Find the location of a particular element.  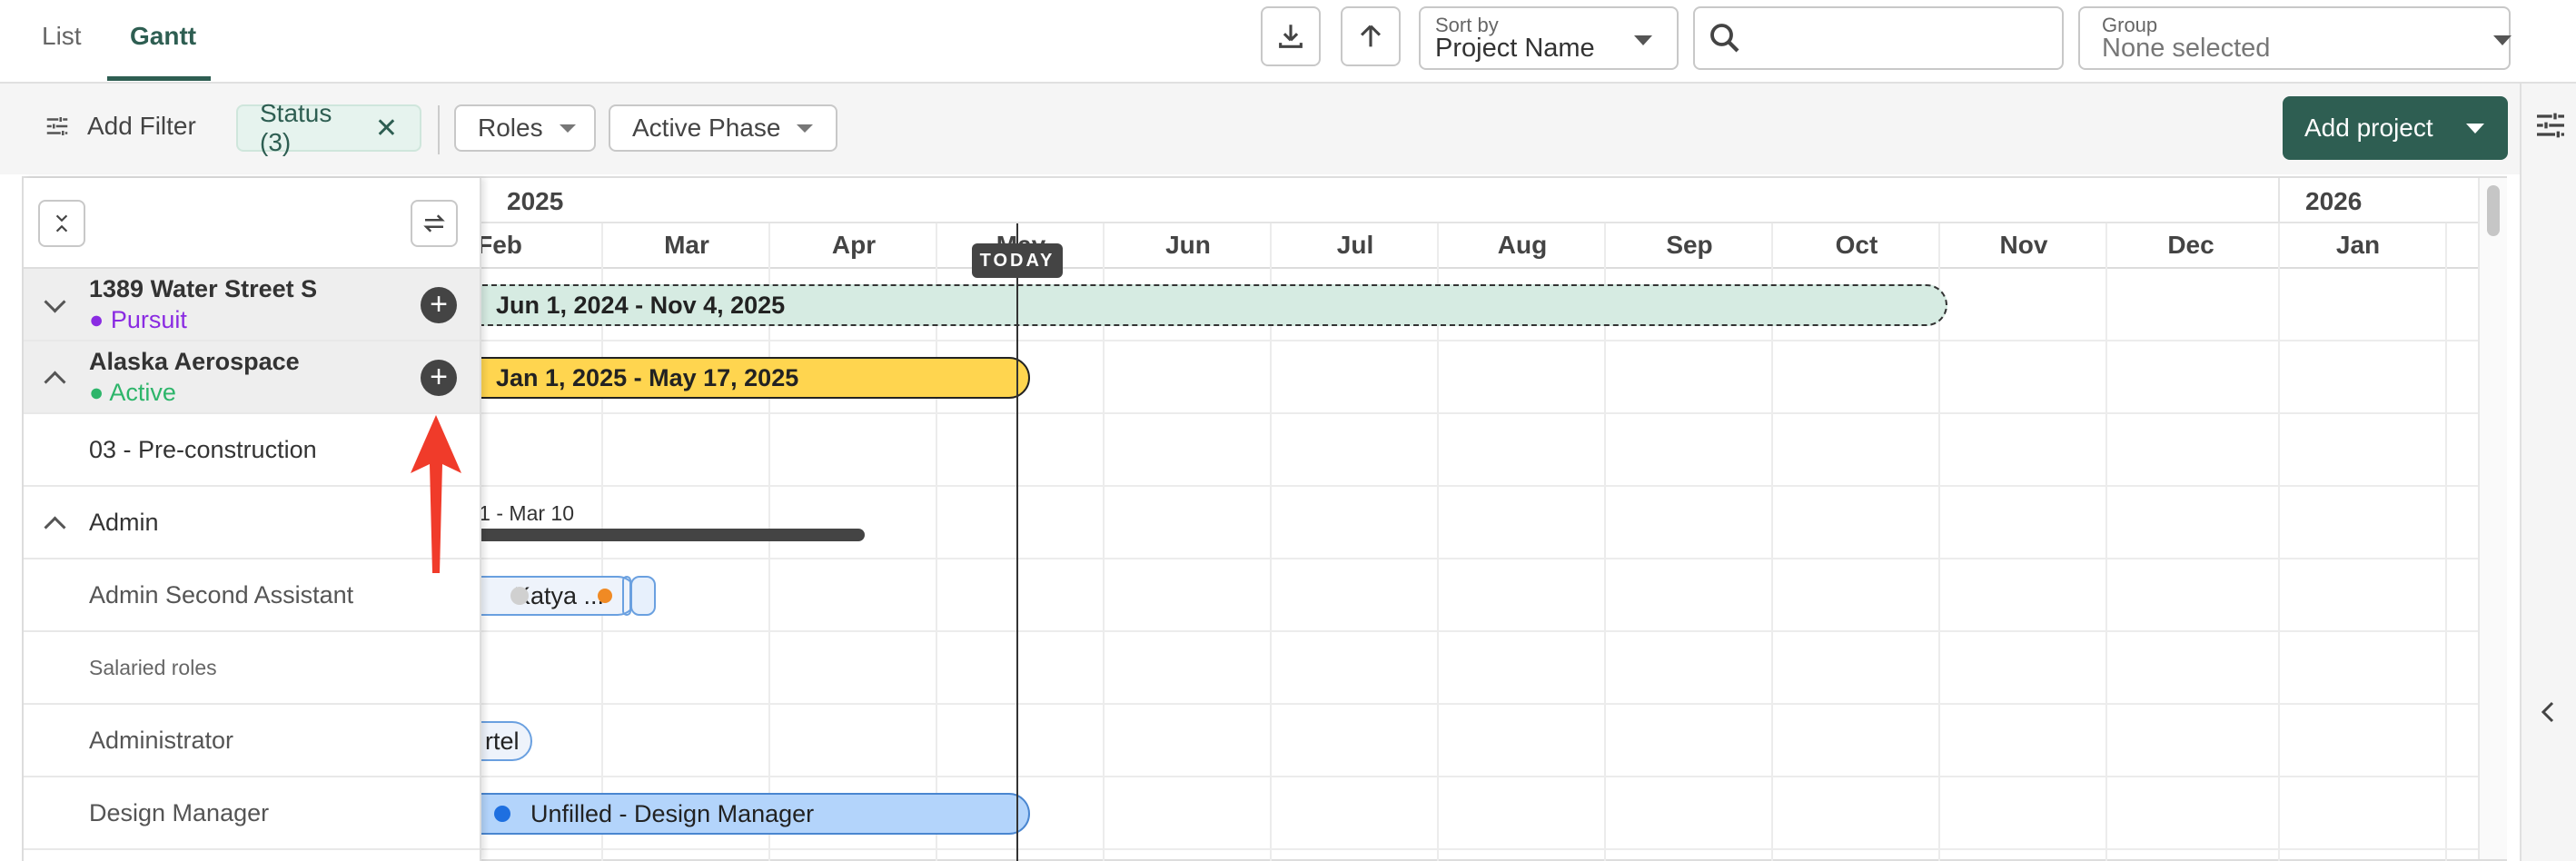

role-name: Administrator is located at coordinates (161, 740).